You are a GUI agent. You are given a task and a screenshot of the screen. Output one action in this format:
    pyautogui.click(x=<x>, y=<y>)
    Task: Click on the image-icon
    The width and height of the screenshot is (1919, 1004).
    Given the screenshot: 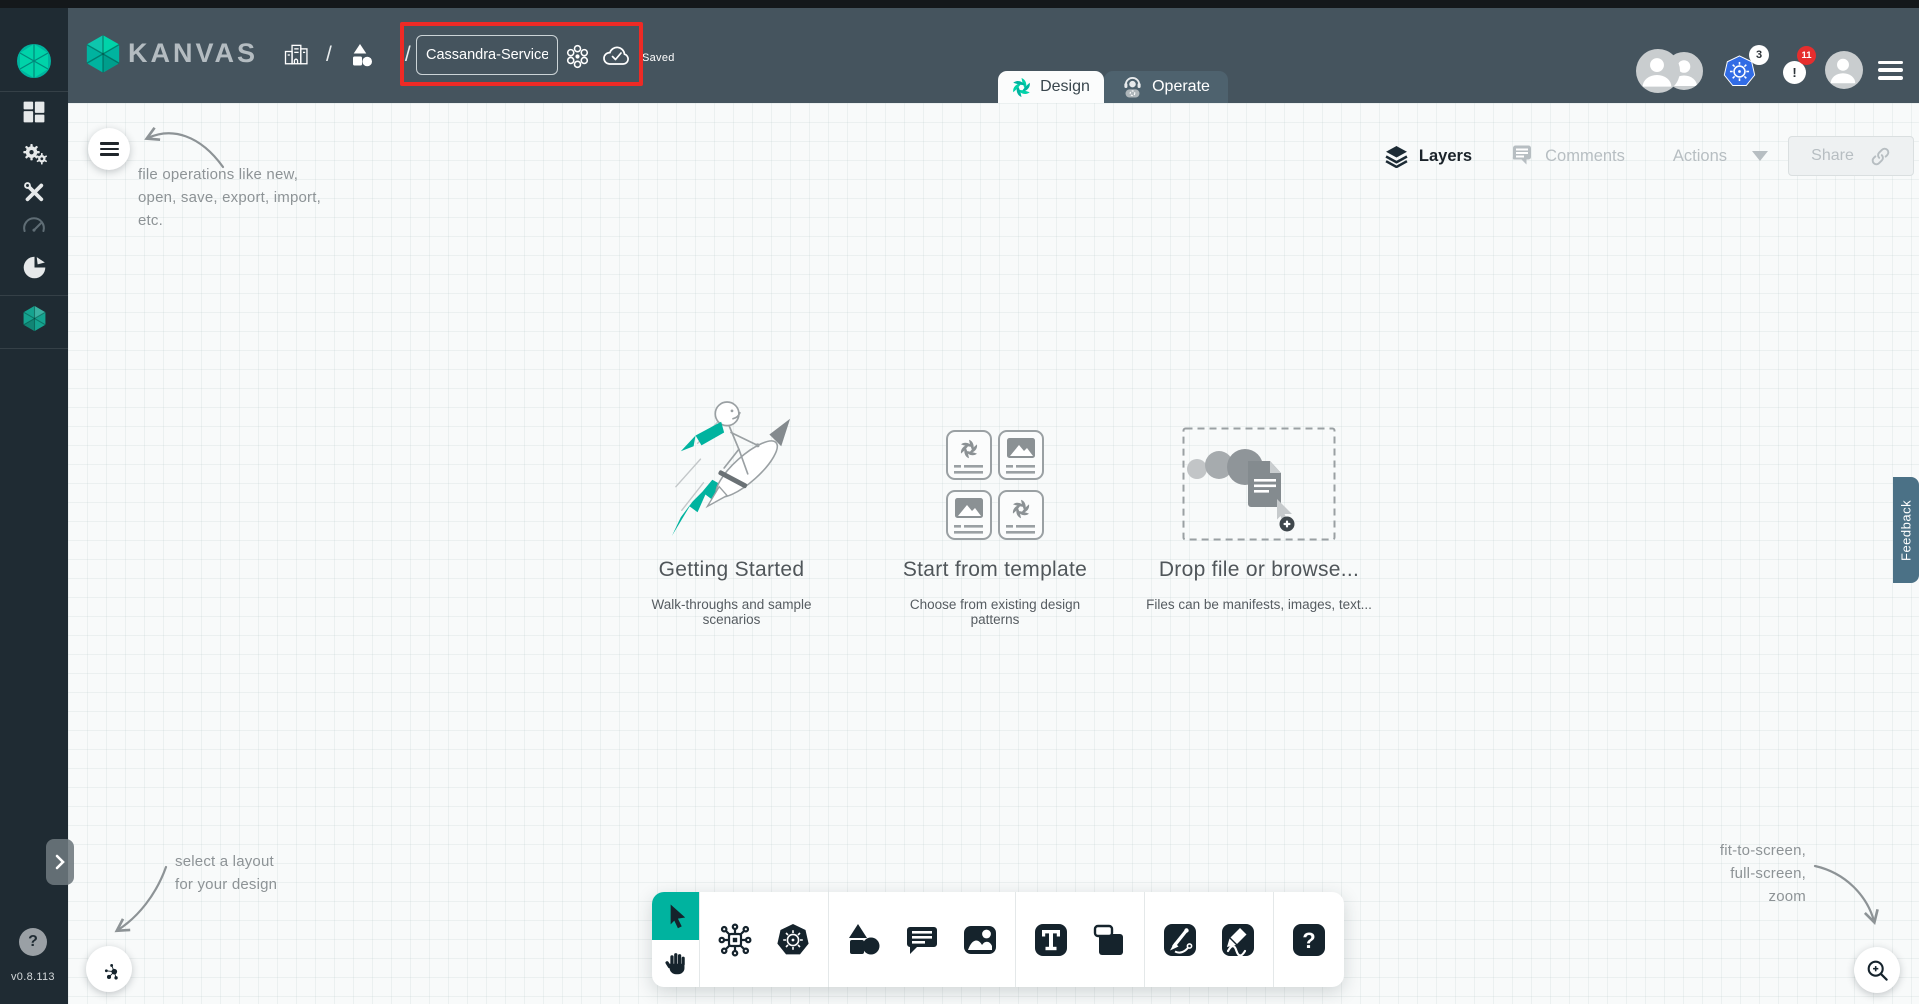 What is the action you would take?
    pyautogui.click(x=980, y=939)
    